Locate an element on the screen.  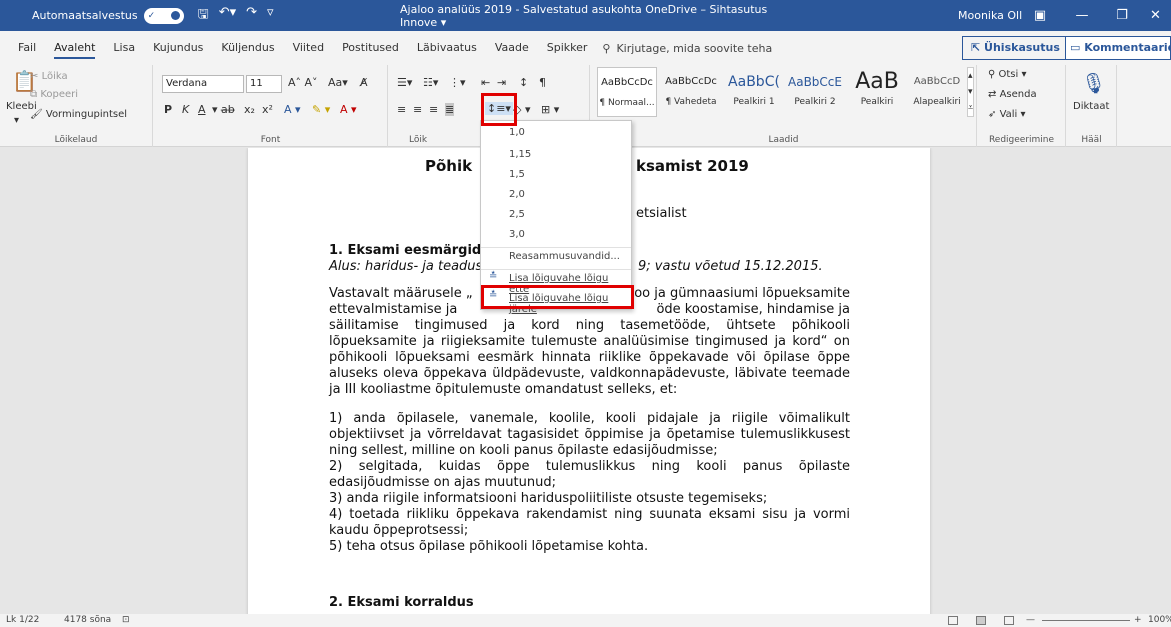
share-icon: ⇱ is located at coordinates (978, 47).